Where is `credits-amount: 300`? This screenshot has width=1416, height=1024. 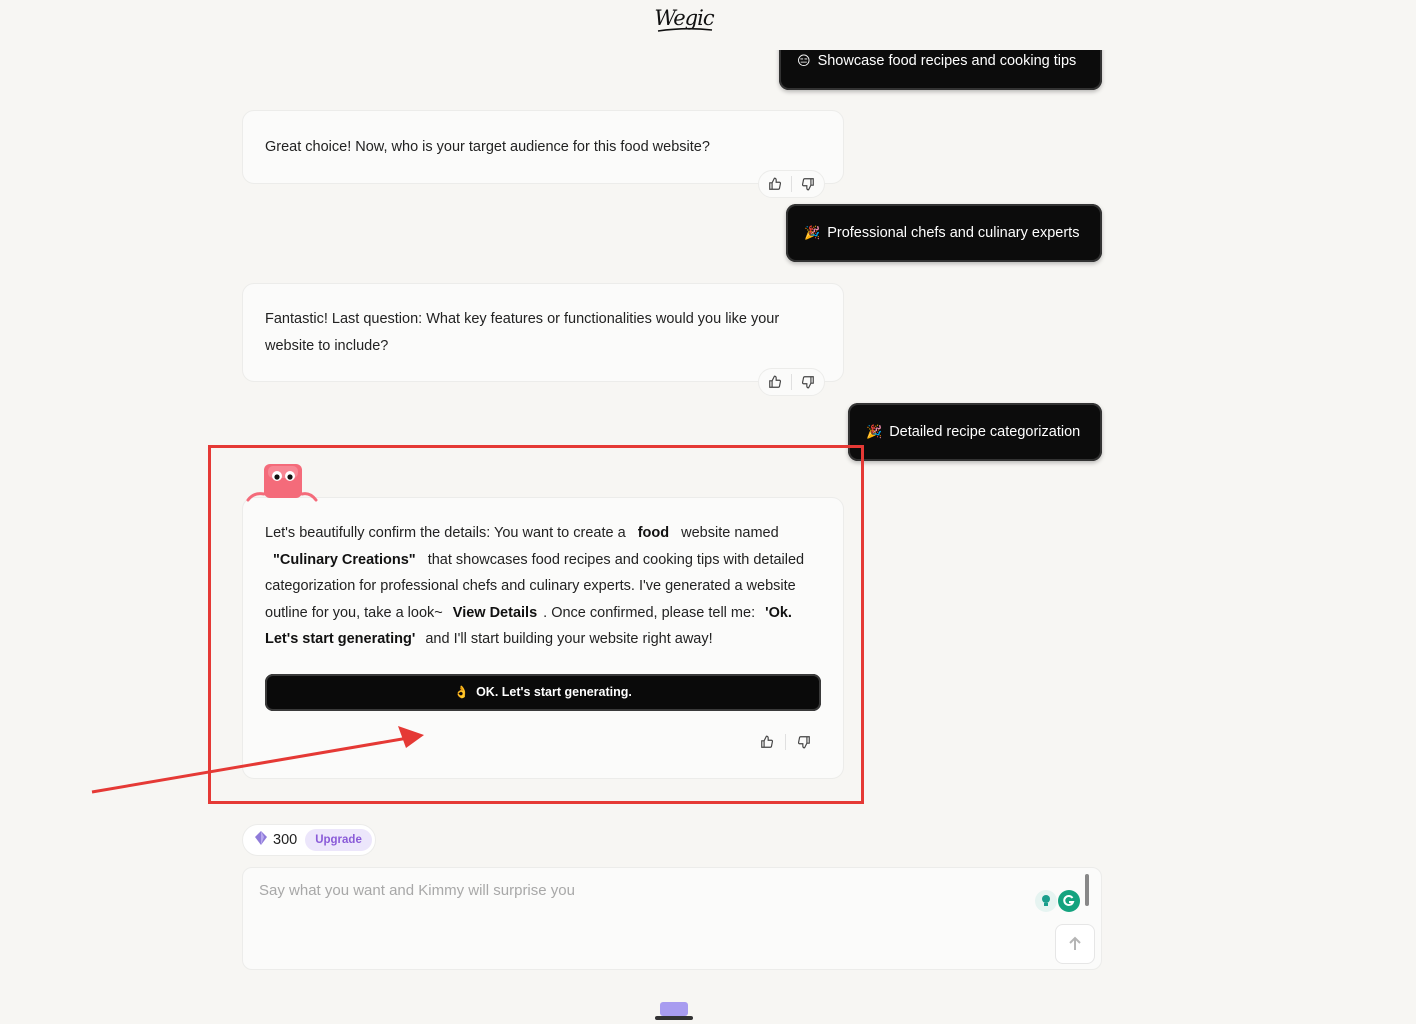 credits-amount: 300 is located at coordinates (285, 840).